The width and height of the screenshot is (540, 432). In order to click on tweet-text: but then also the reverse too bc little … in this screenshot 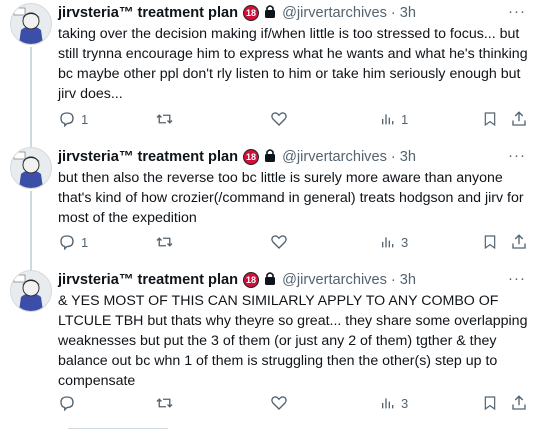, I will do `click(291, 198)`.